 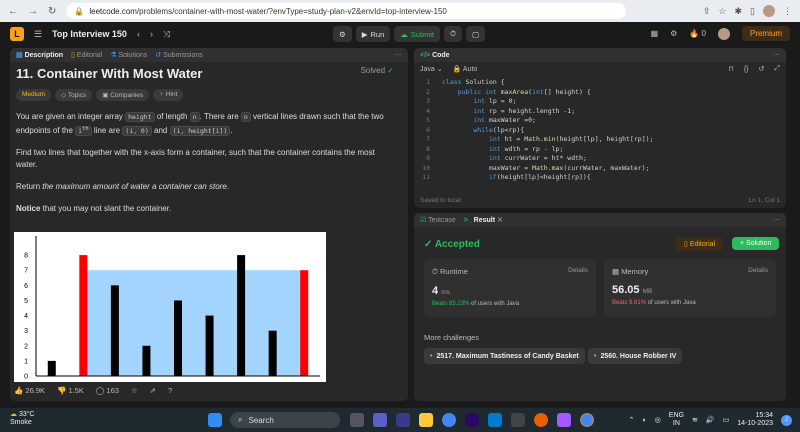 What do you see at coordinates (179, 55) in the screenshot?
I see `tab-submissions: ↺ Submissions` at bounding box center [179, 55].